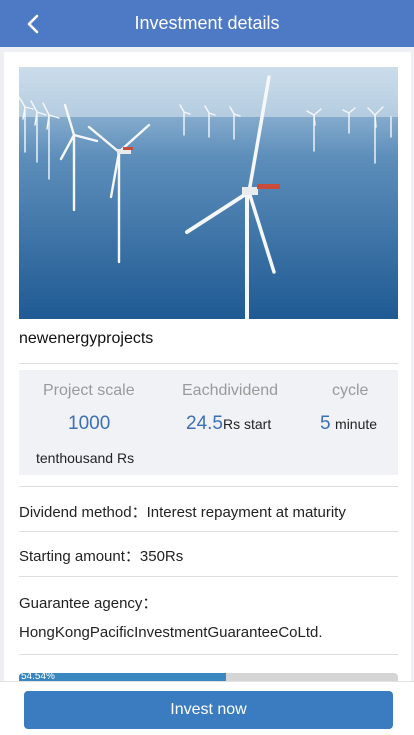 The height and width of the screenshot is (735, 414). I want to click on stat-unit: Rs start, so click(247, 424).